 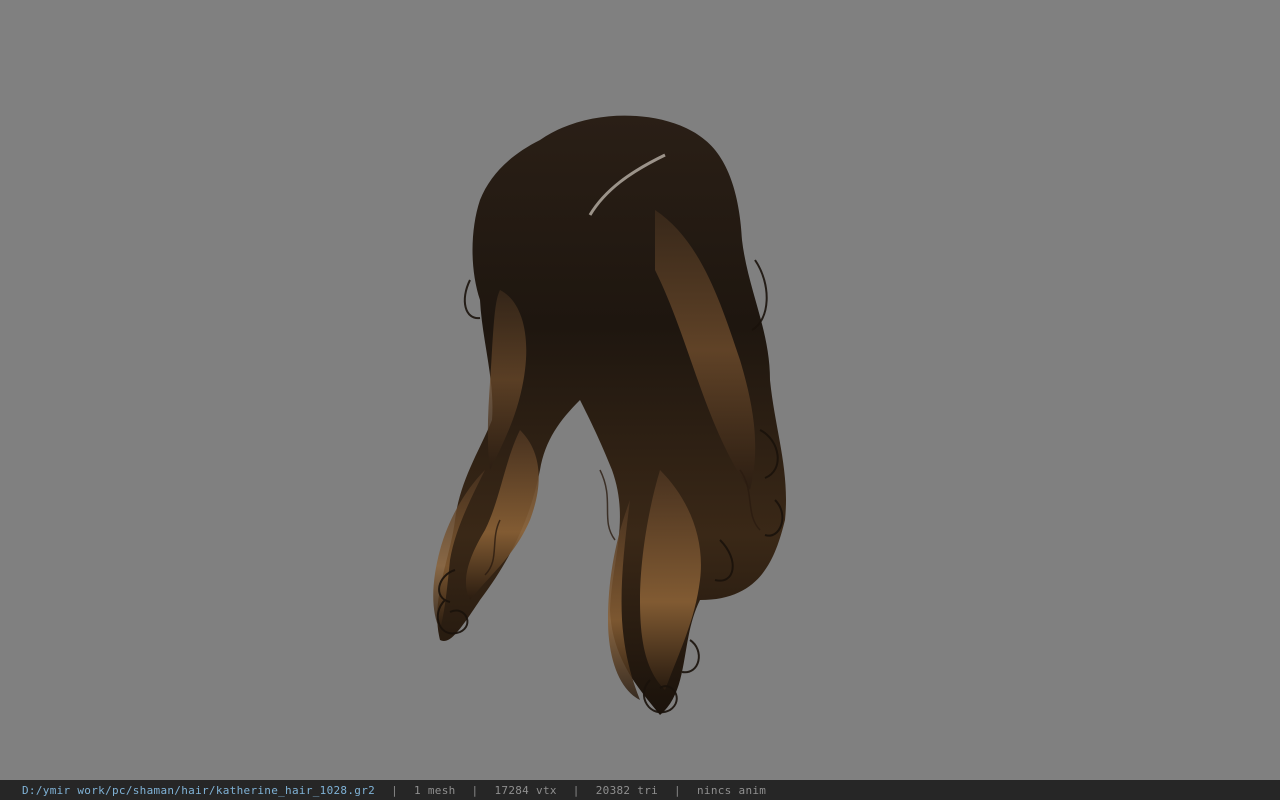 I want to click on vertex-count-label: 17284 vtx, so click(x=525, y=790).